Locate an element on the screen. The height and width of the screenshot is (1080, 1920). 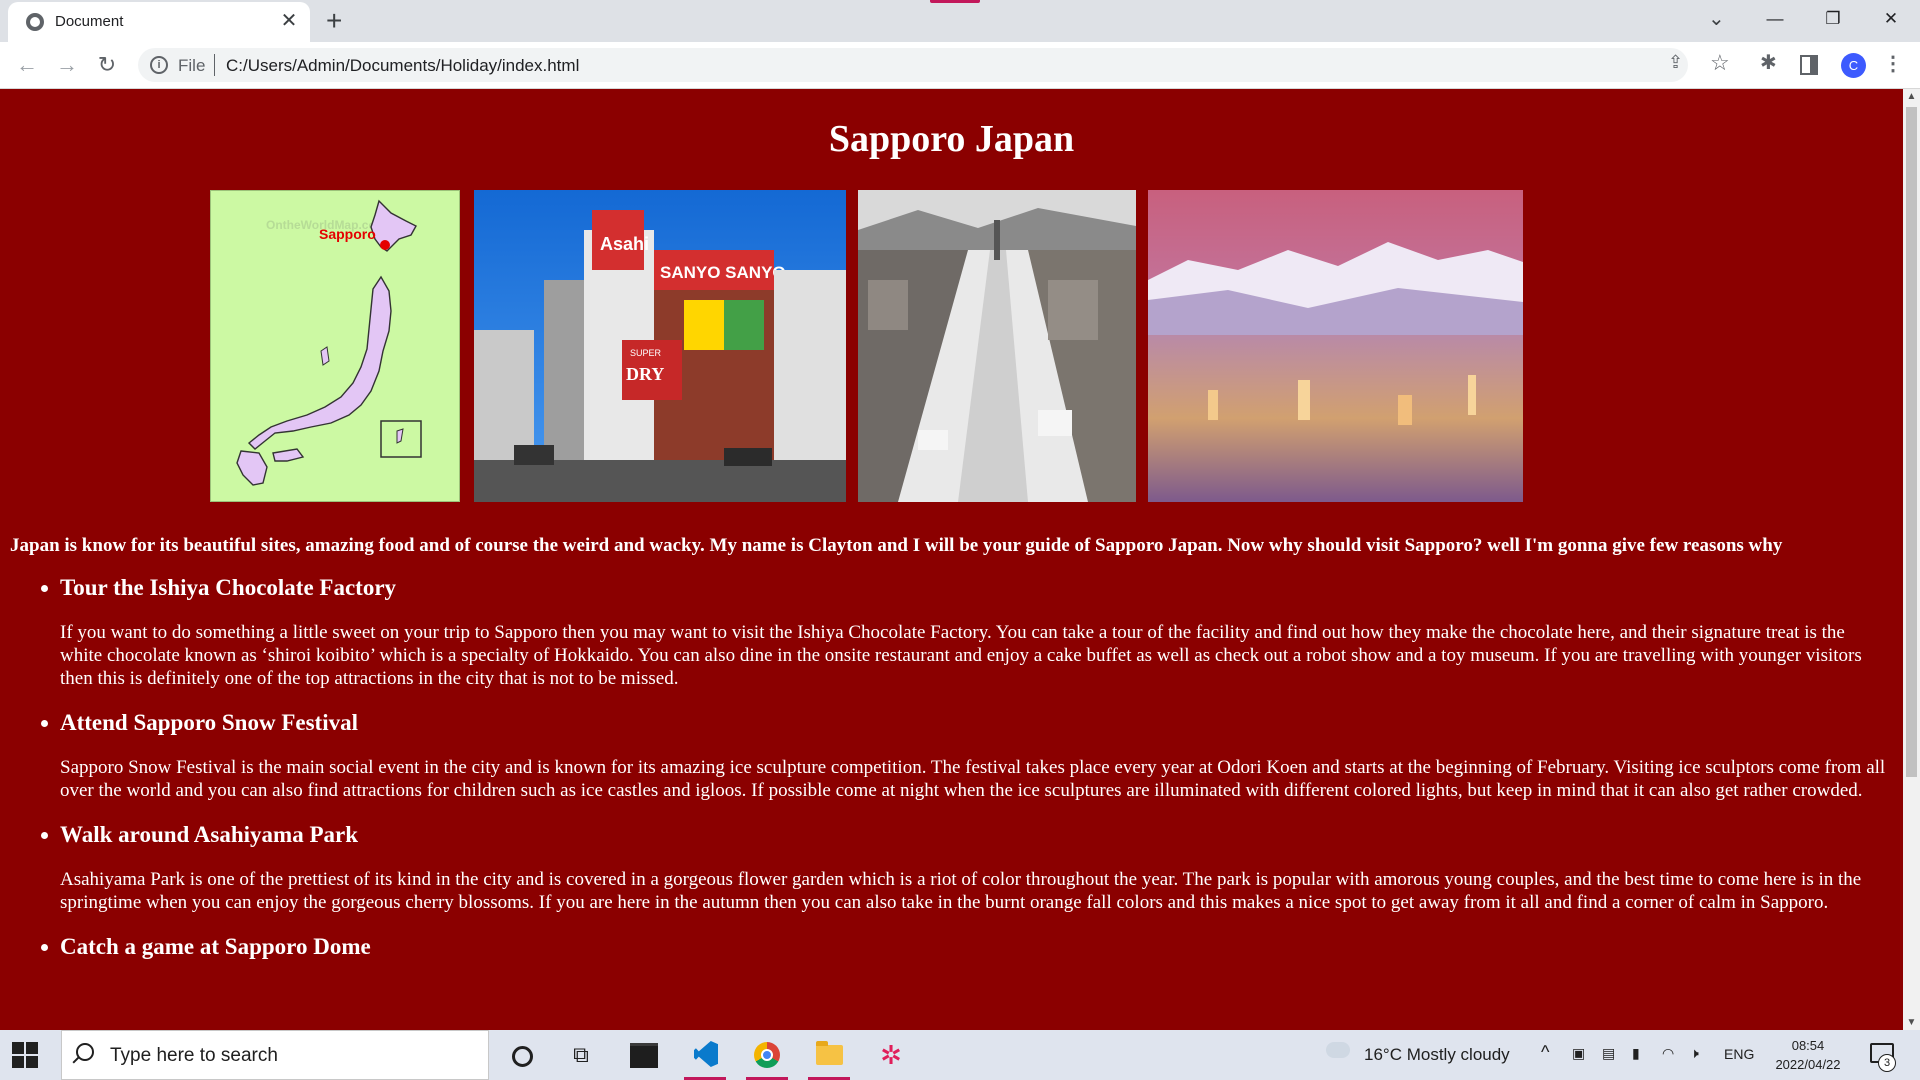
clock-time: 08:54 is located at coordinates (1808, 1045).